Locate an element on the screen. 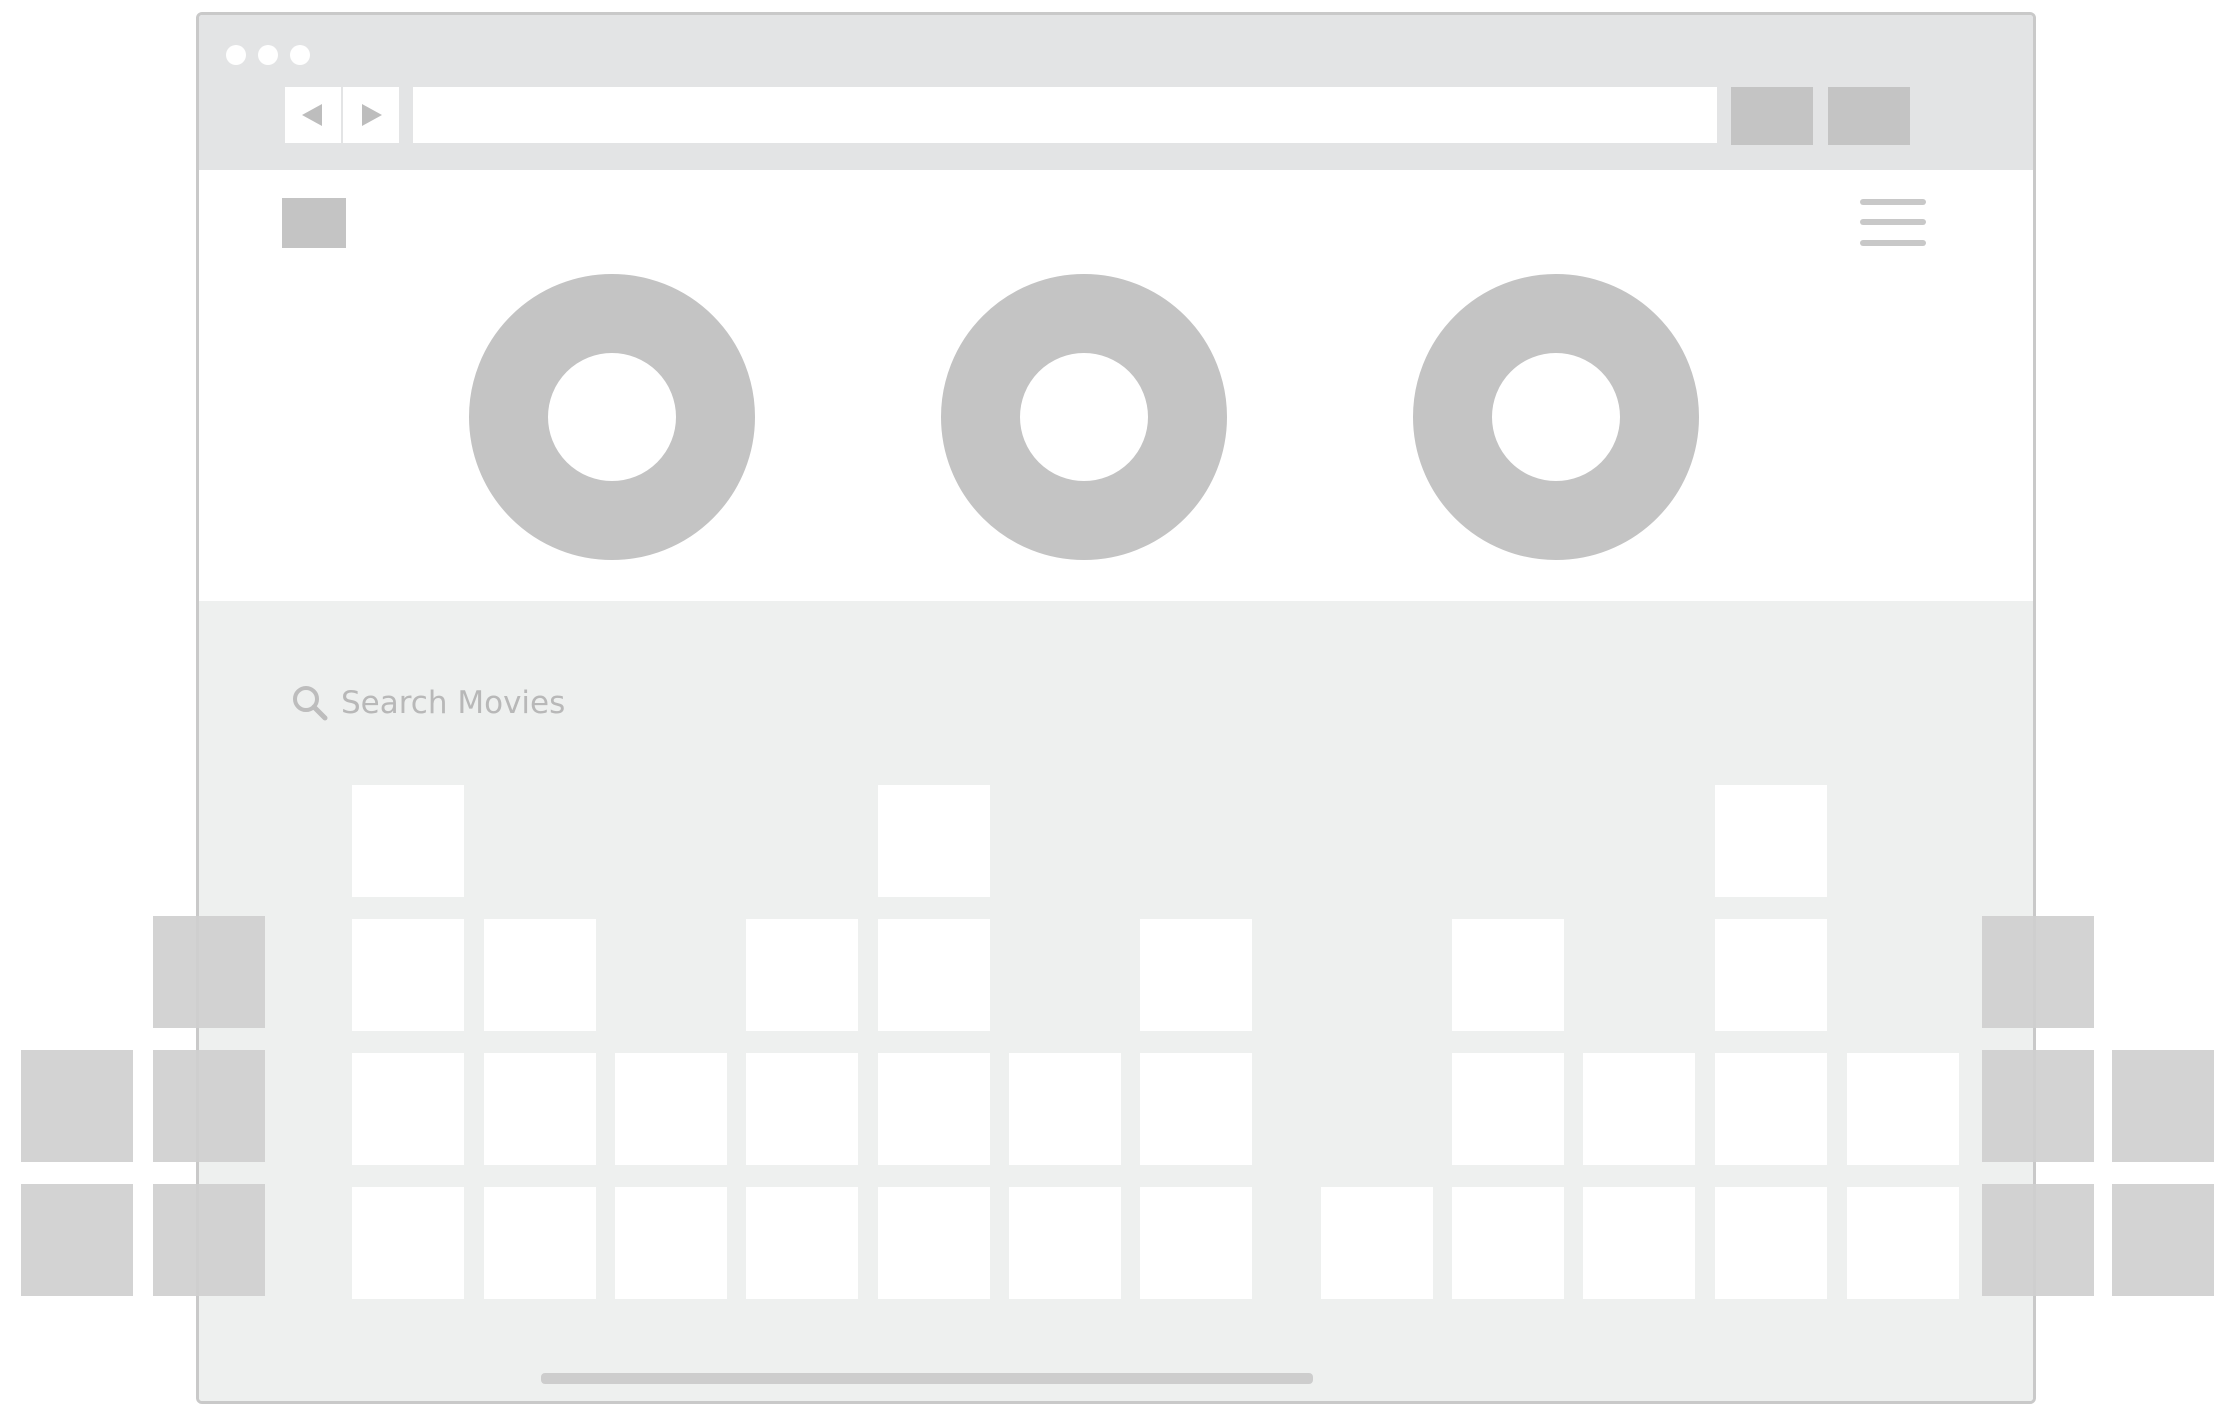 The width and height of the screenshot is (2214, 1404). browser-titlebar is located at coordinates (1116, 92).